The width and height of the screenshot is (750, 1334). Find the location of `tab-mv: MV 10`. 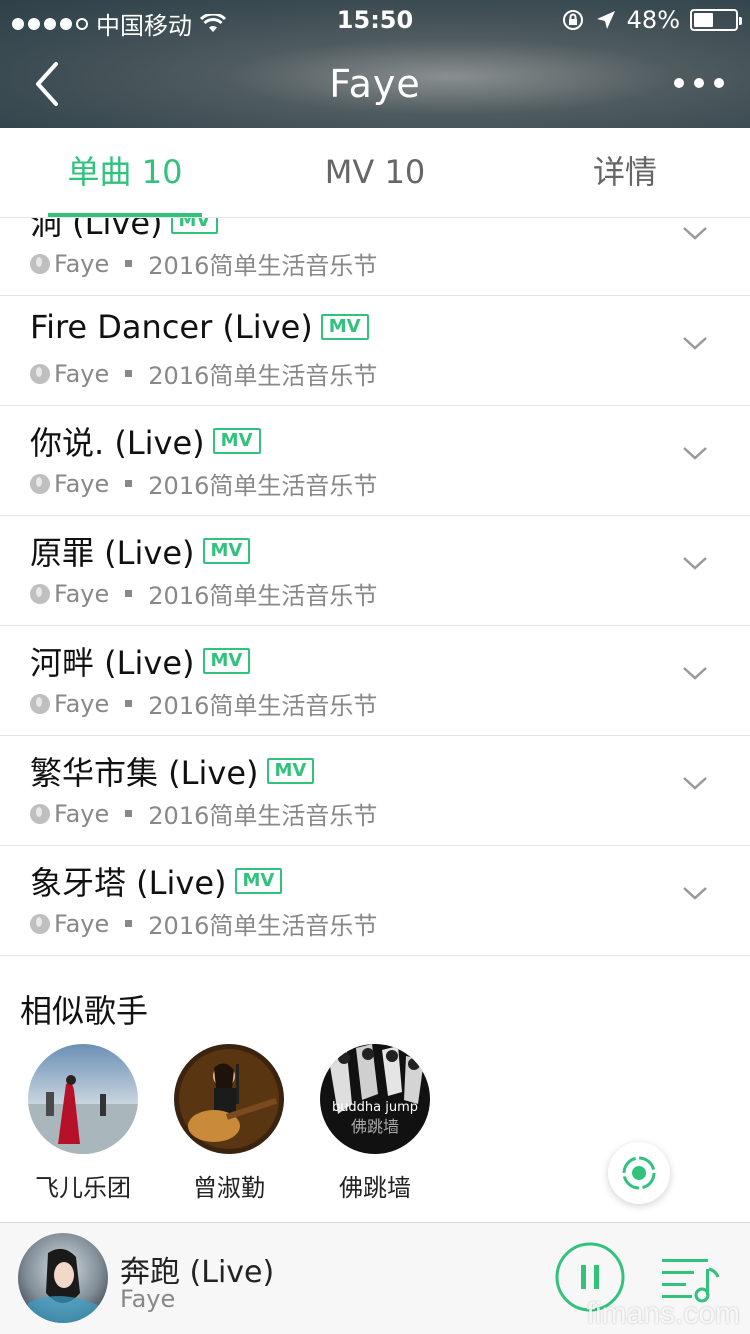

tab-mv: MV 10 is located at coordinates (375, 172).